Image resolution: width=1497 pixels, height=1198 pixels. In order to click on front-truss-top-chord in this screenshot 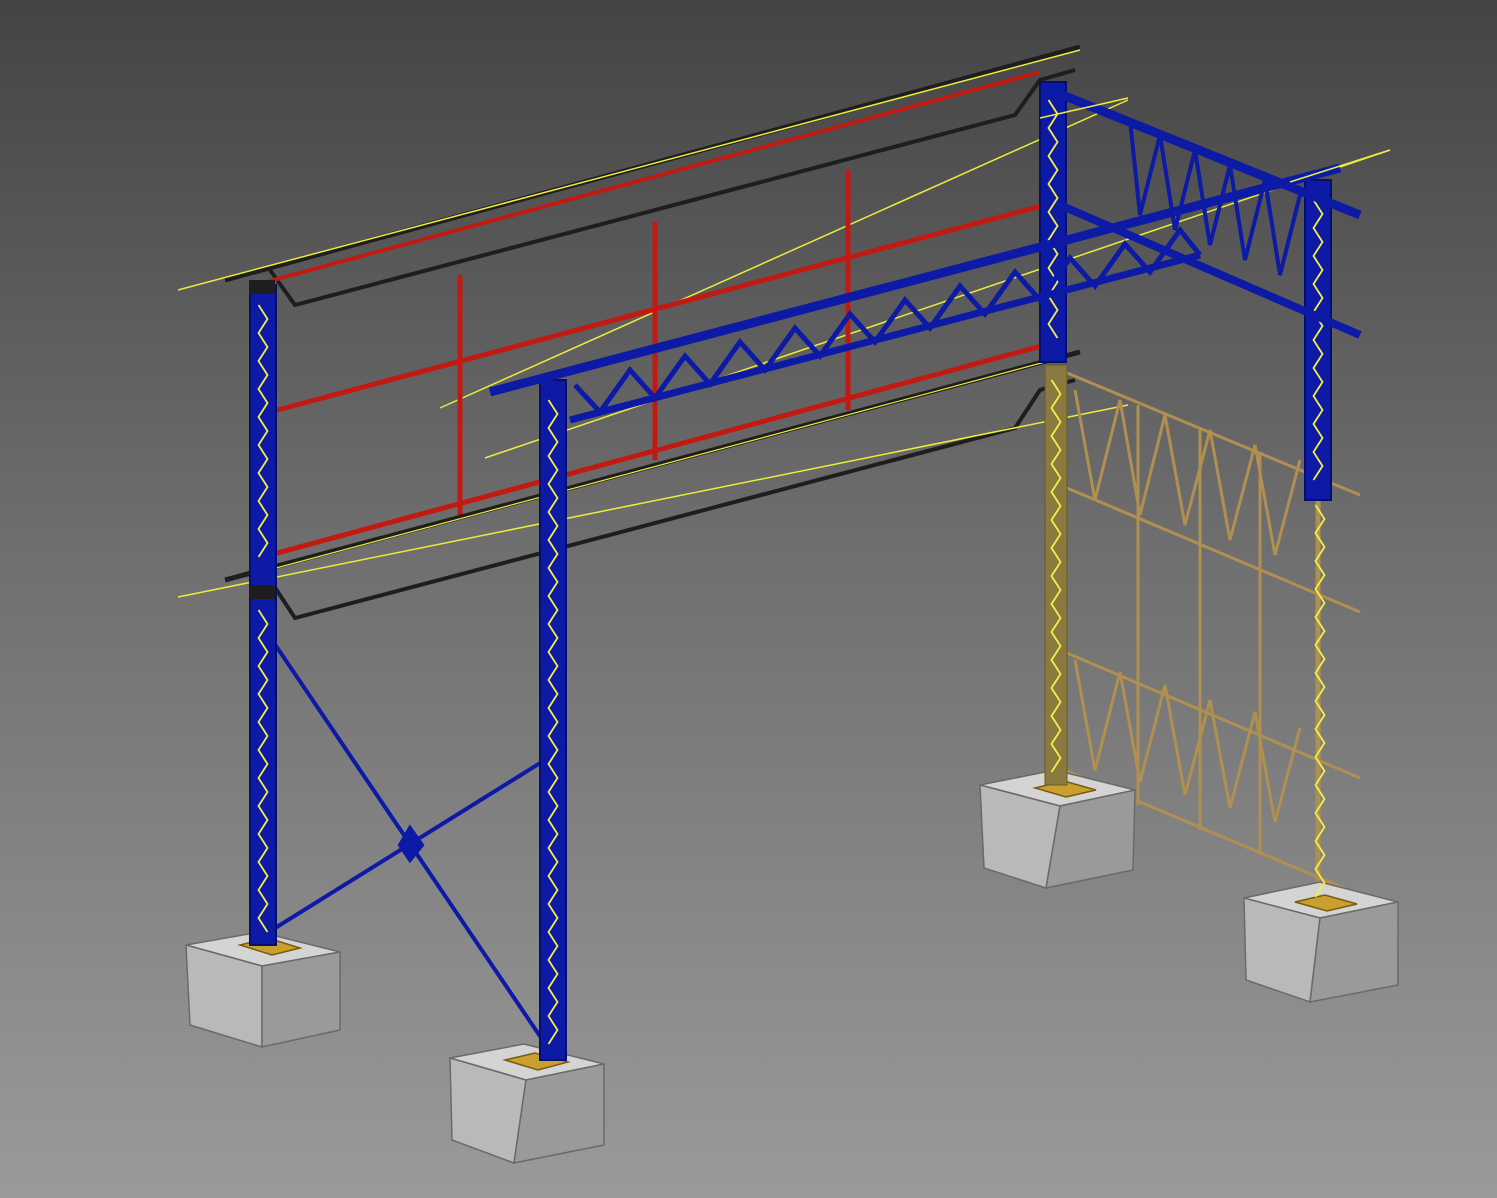, I will do `click(915, 280)`.